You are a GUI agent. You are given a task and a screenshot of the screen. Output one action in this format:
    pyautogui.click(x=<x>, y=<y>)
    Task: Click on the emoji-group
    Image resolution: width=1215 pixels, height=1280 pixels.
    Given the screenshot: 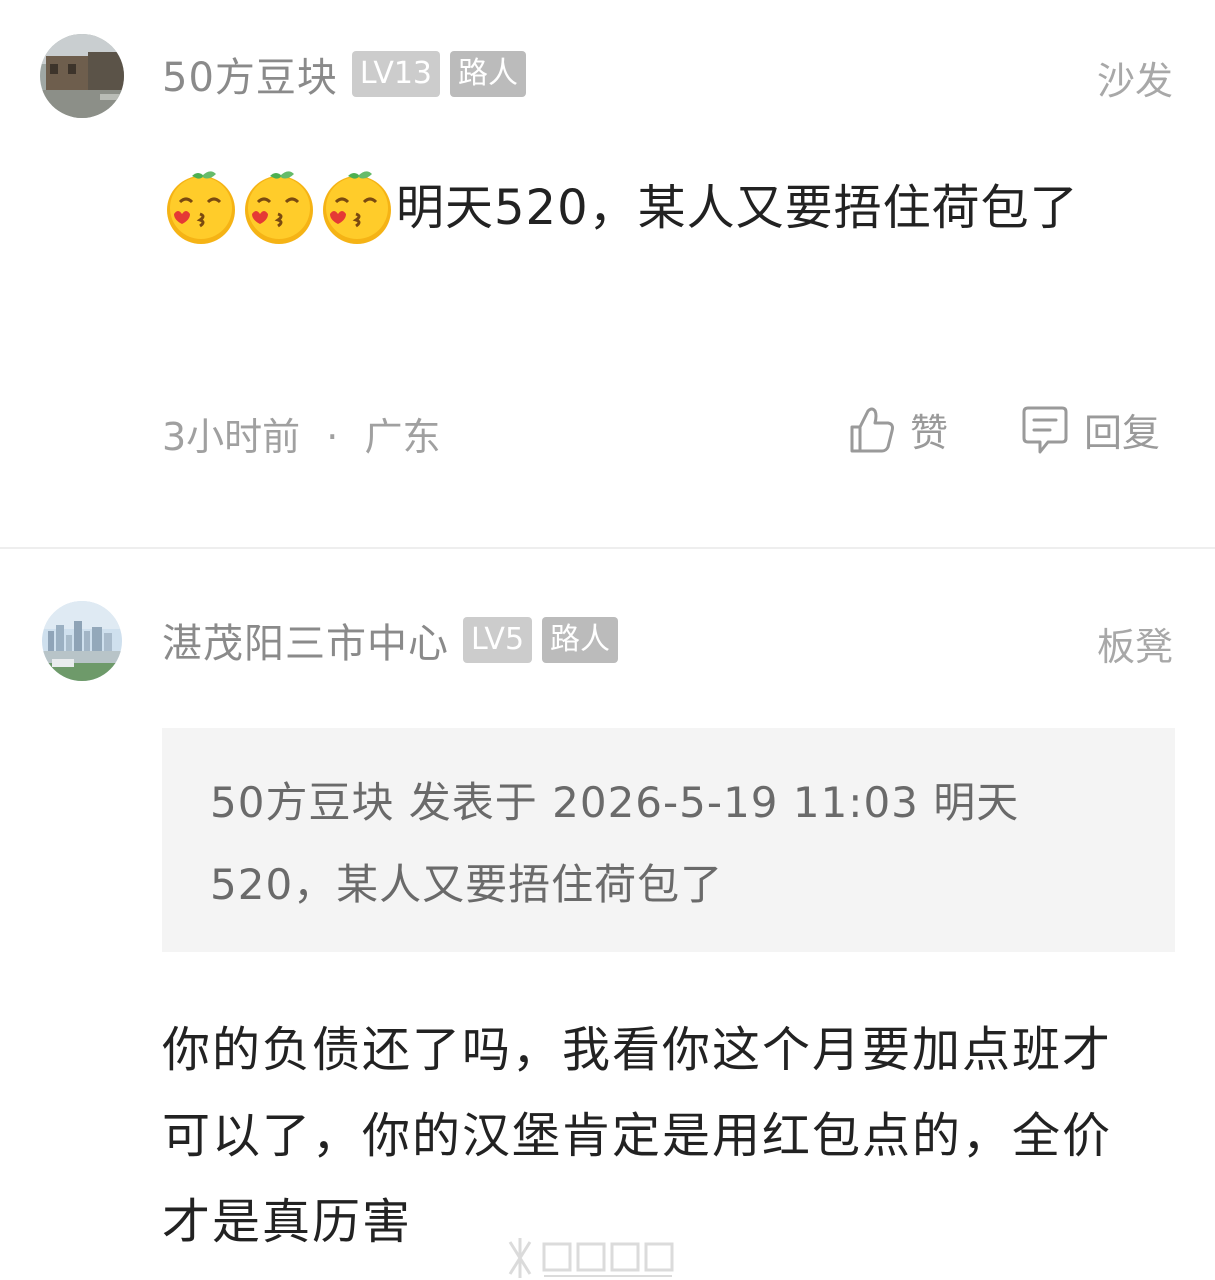 What is the action you would take?
    pyautogui.click(x=279, y=207)
    